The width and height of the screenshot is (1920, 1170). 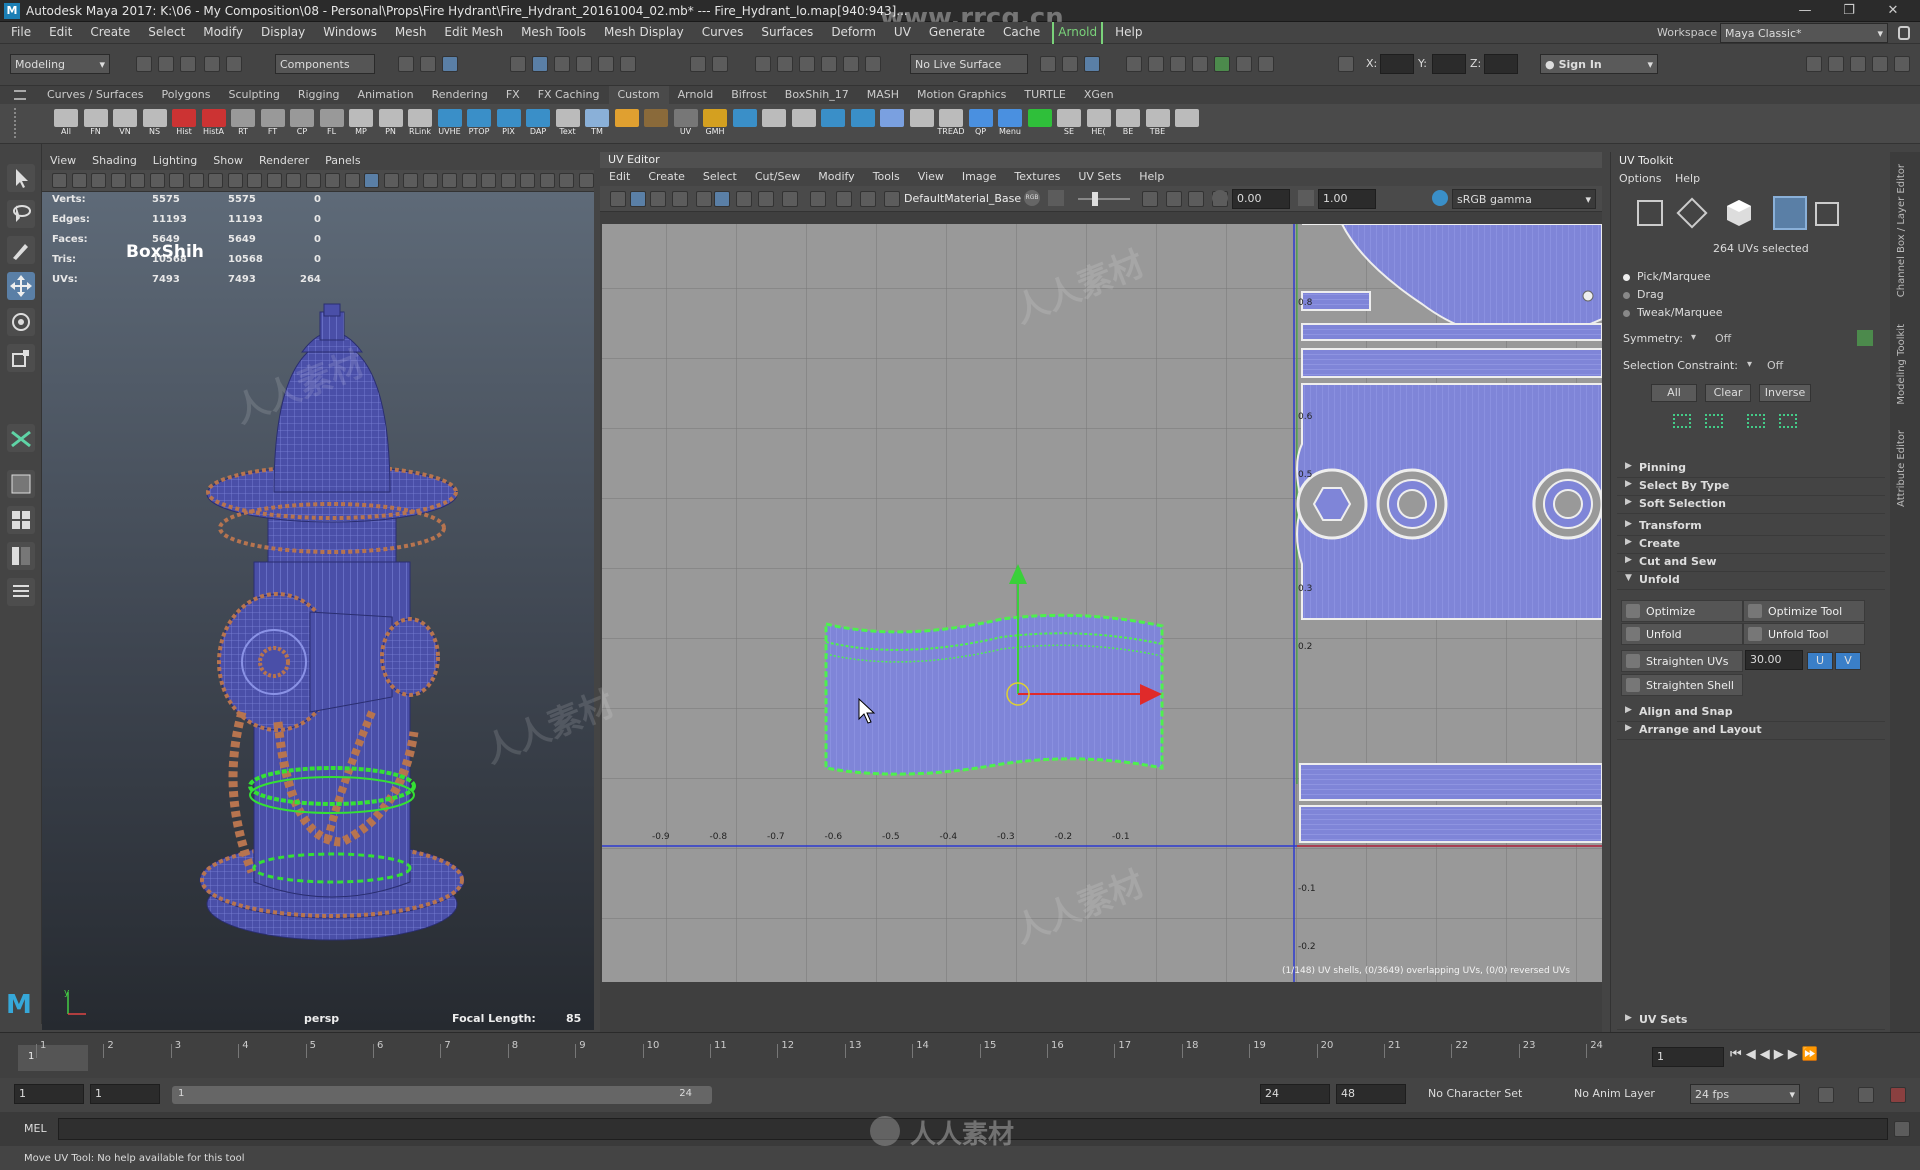 I want to click on shelf-icon-tbe: TBE, so click(x=1158, y=124).